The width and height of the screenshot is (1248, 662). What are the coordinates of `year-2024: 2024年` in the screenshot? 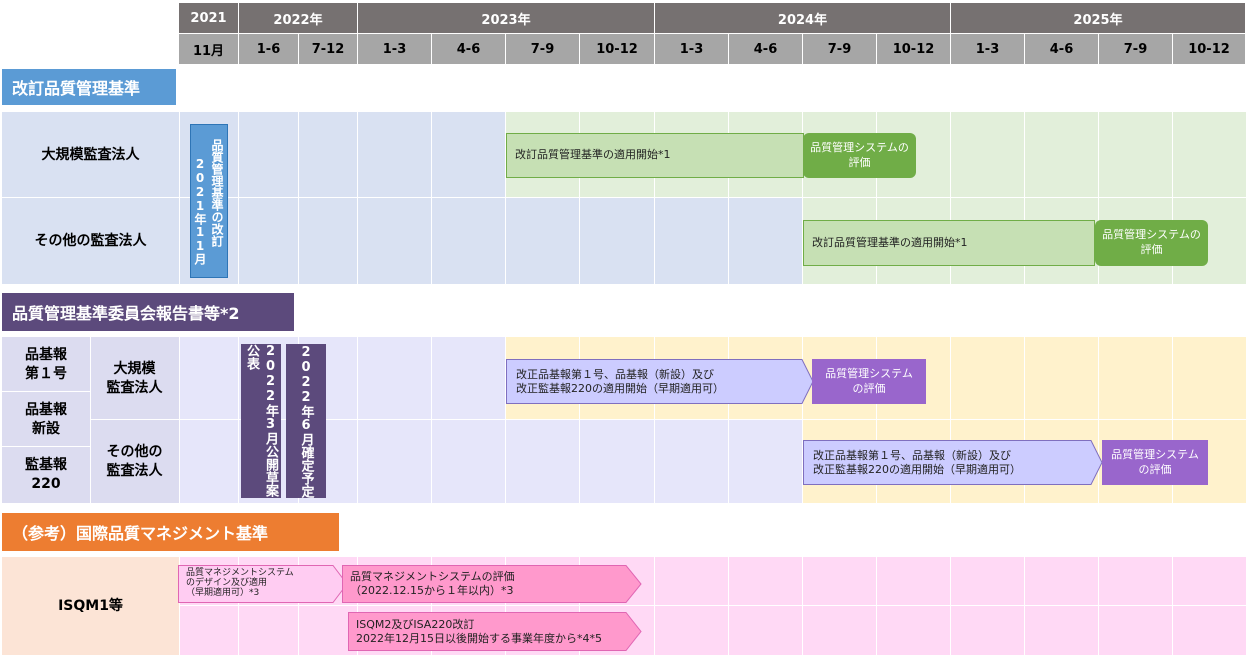 It's located at (803, 18).